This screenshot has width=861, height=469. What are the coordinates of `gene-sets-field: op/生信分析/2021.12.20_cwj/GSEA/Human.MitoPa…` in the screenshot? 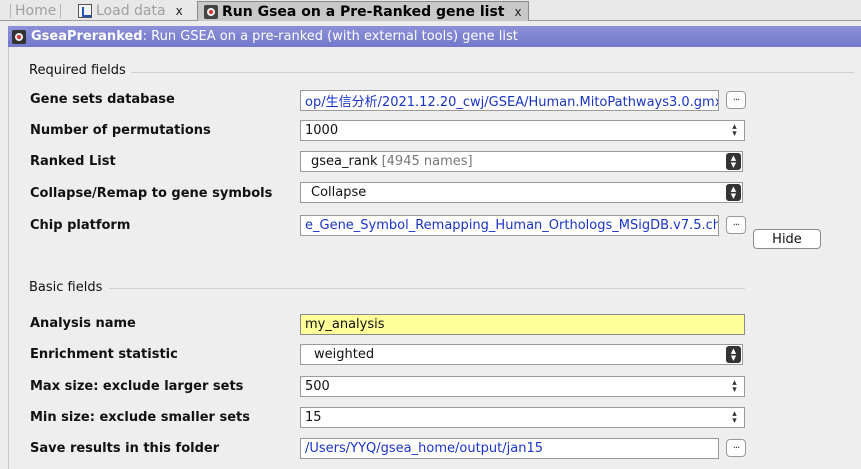 It's located at (509, 100).